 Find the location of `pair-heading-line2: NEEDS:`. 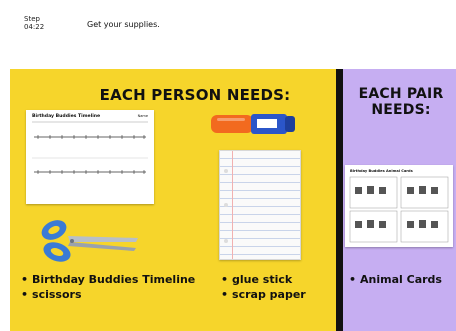

pair-heading-line2: NEEDS: is located at coordinates (401, 110).